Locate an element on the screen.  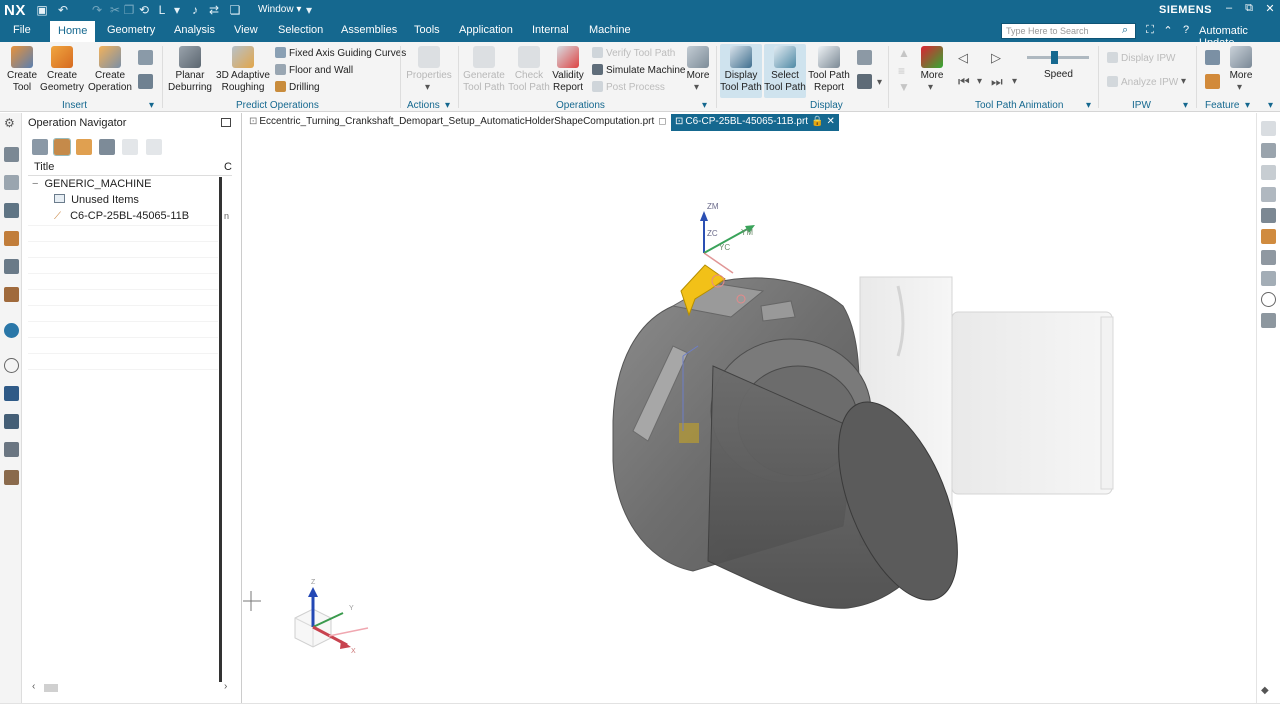
menu-analysis: Analysis is located at coordinates (194, 30).